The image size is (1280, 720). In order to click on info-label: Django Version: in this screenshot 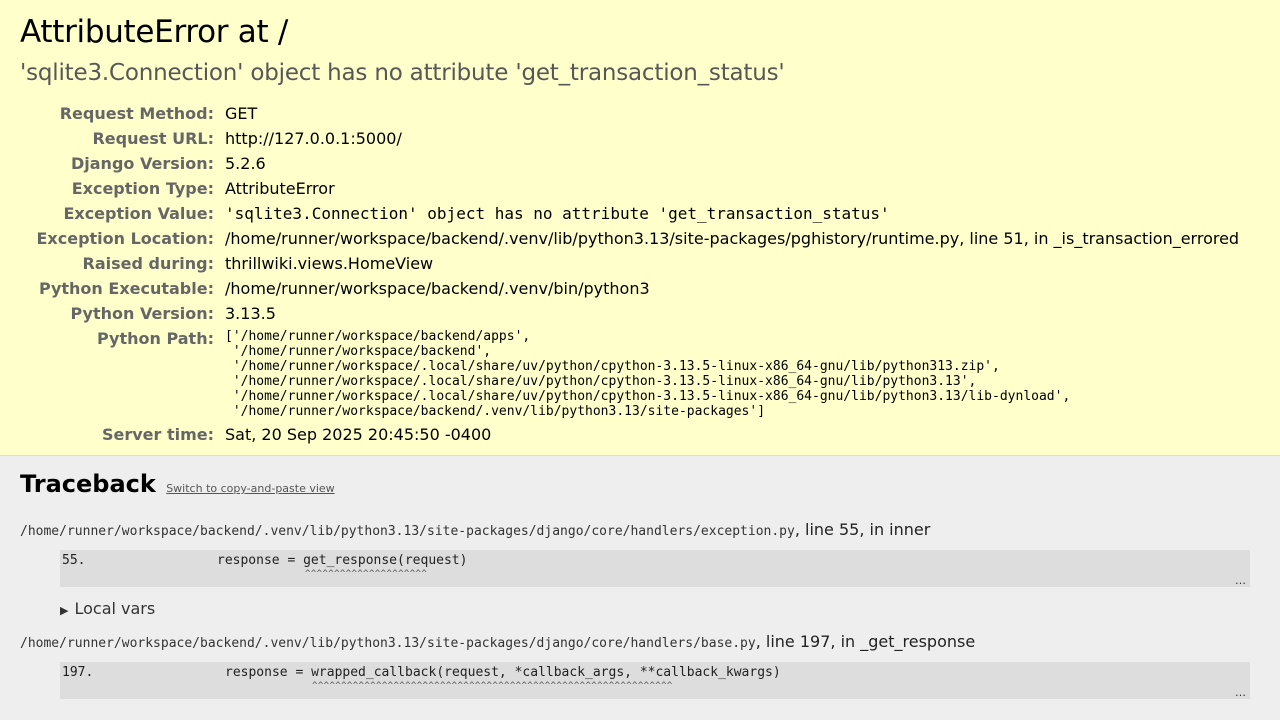, I will do `click(142, 163)`.